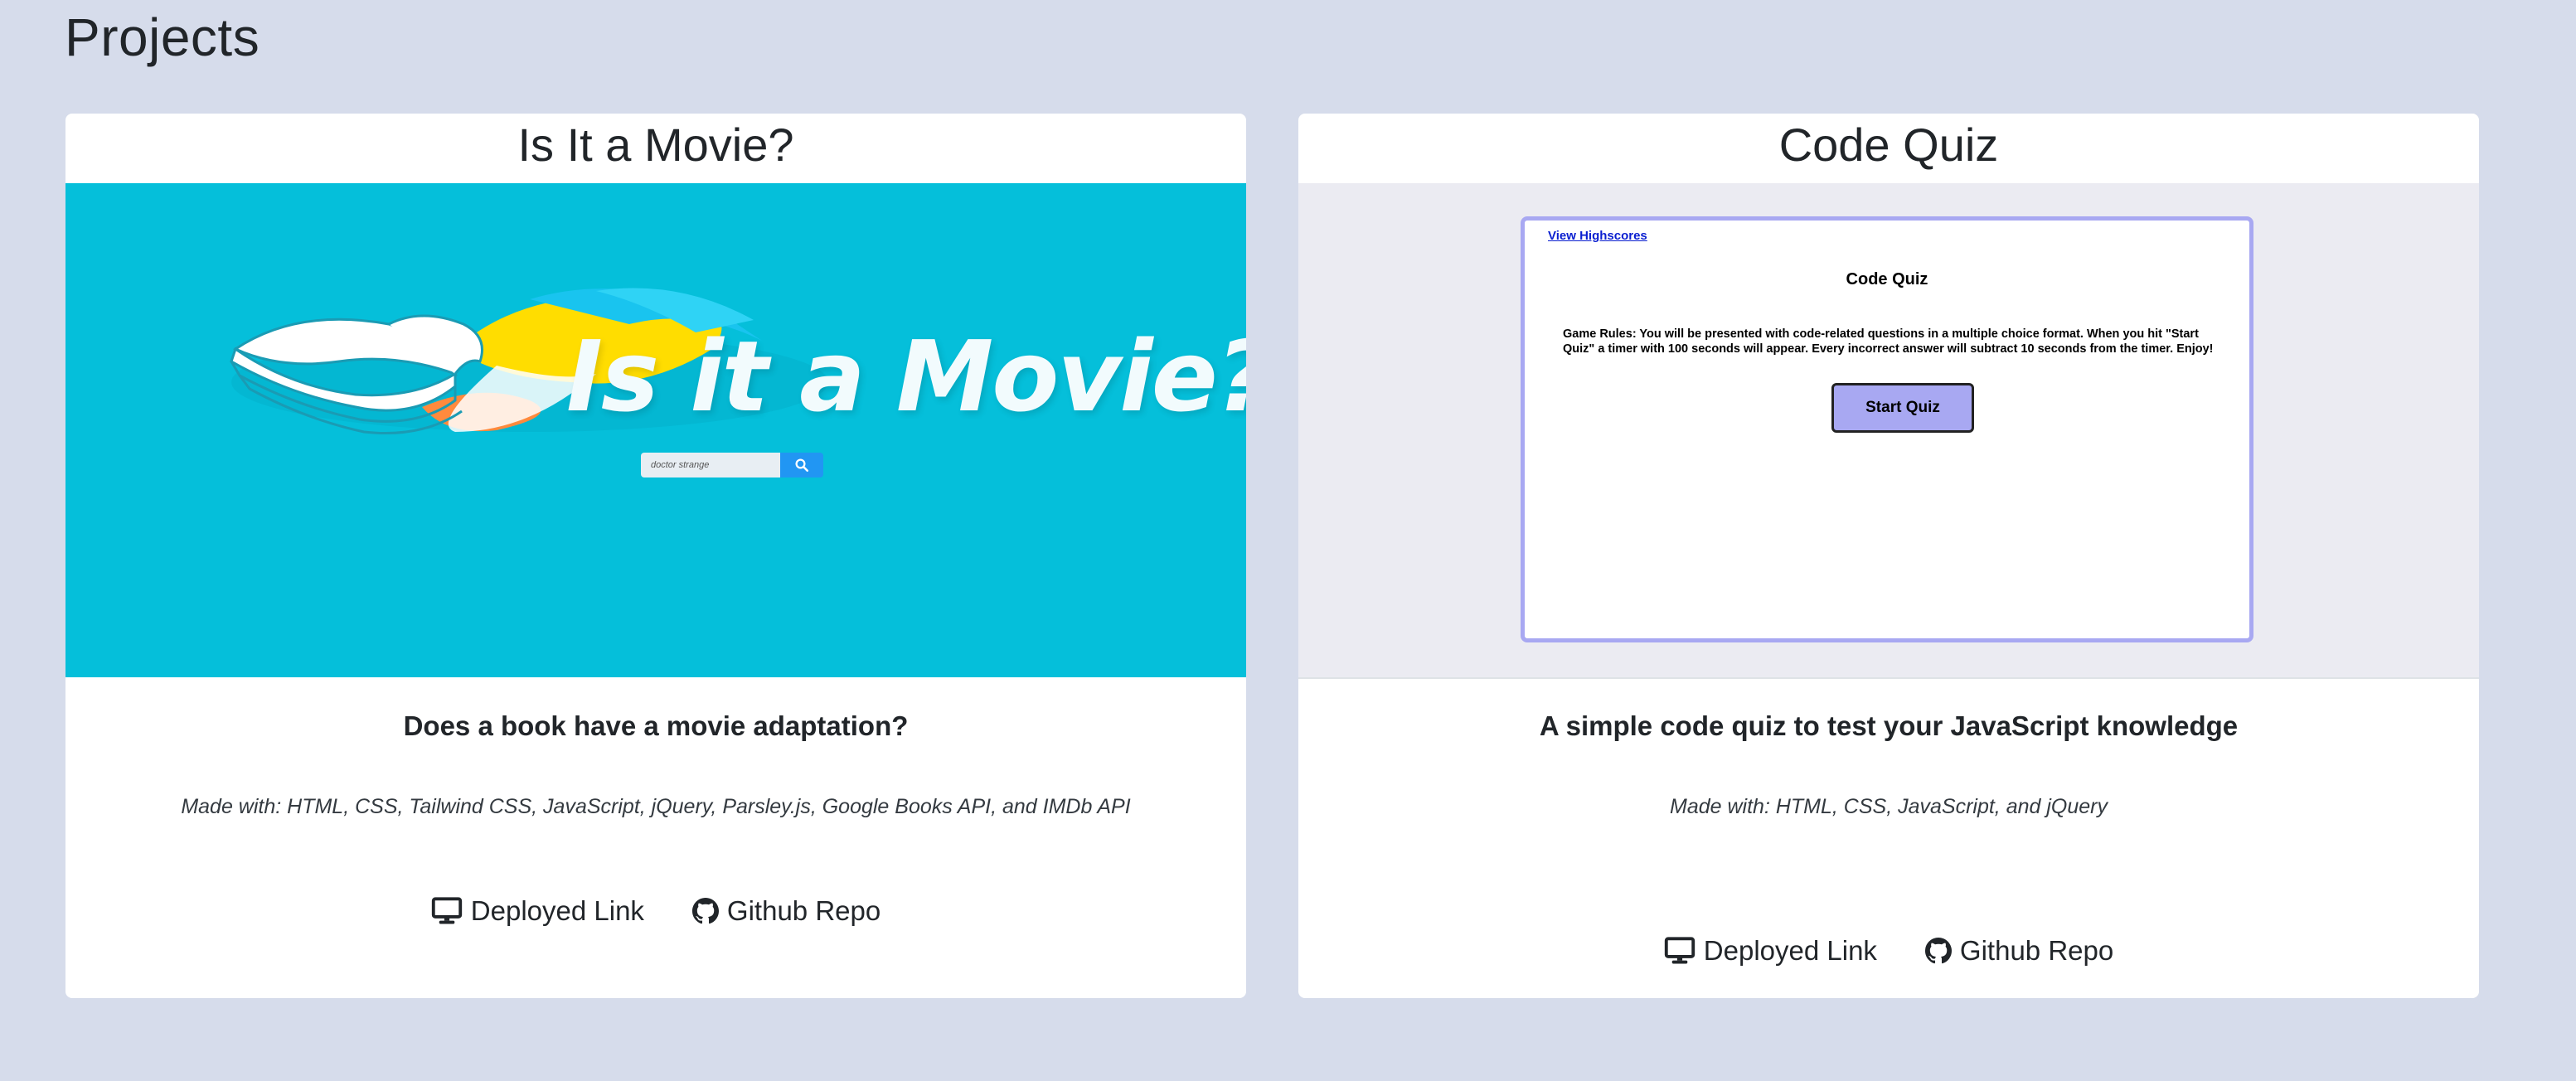 Image resolution: width=2576 pixels, height=1081 pixels. Describe the element at coordinates (1597, 236) in the screenshot. I see `view-highscores-link: View Highscores` at that location.